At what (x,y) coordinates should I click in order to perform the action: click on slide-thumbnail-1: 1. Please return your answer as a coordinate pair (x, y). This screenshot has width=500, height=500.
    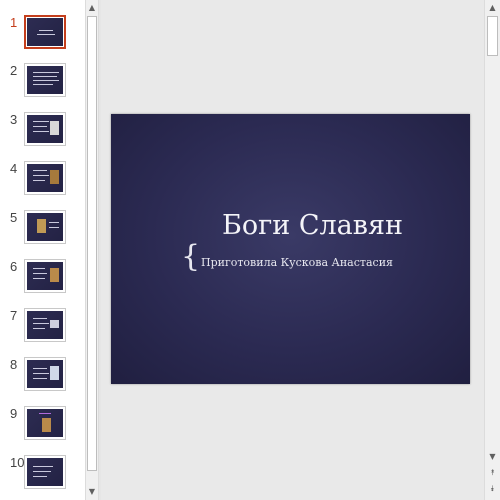
    Looking at the image, I should click on (42, 35).